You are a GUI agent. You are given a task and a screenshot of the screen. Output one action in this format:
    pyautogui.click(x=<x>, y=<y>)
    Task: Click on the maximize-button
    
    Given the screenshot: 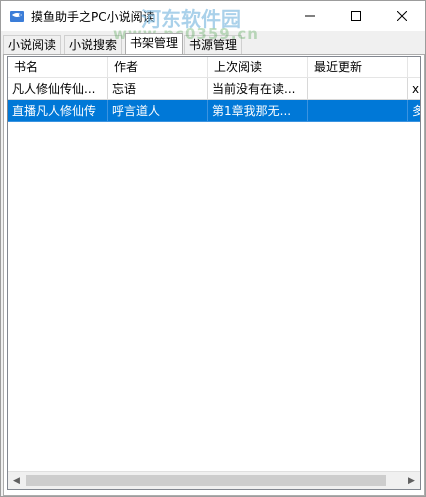 What is the action you would take?
    pyautogui.click(x=356, y=16)
    